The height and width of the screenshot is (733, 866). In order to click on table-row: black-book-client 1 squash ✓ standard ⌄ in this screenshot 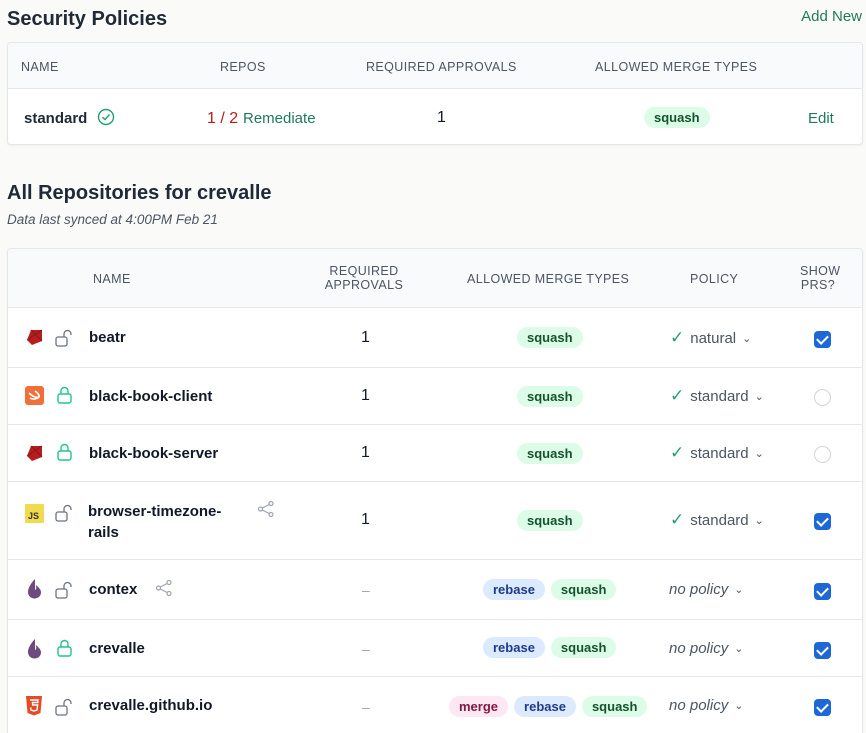, I will do `click(435, 396)`.